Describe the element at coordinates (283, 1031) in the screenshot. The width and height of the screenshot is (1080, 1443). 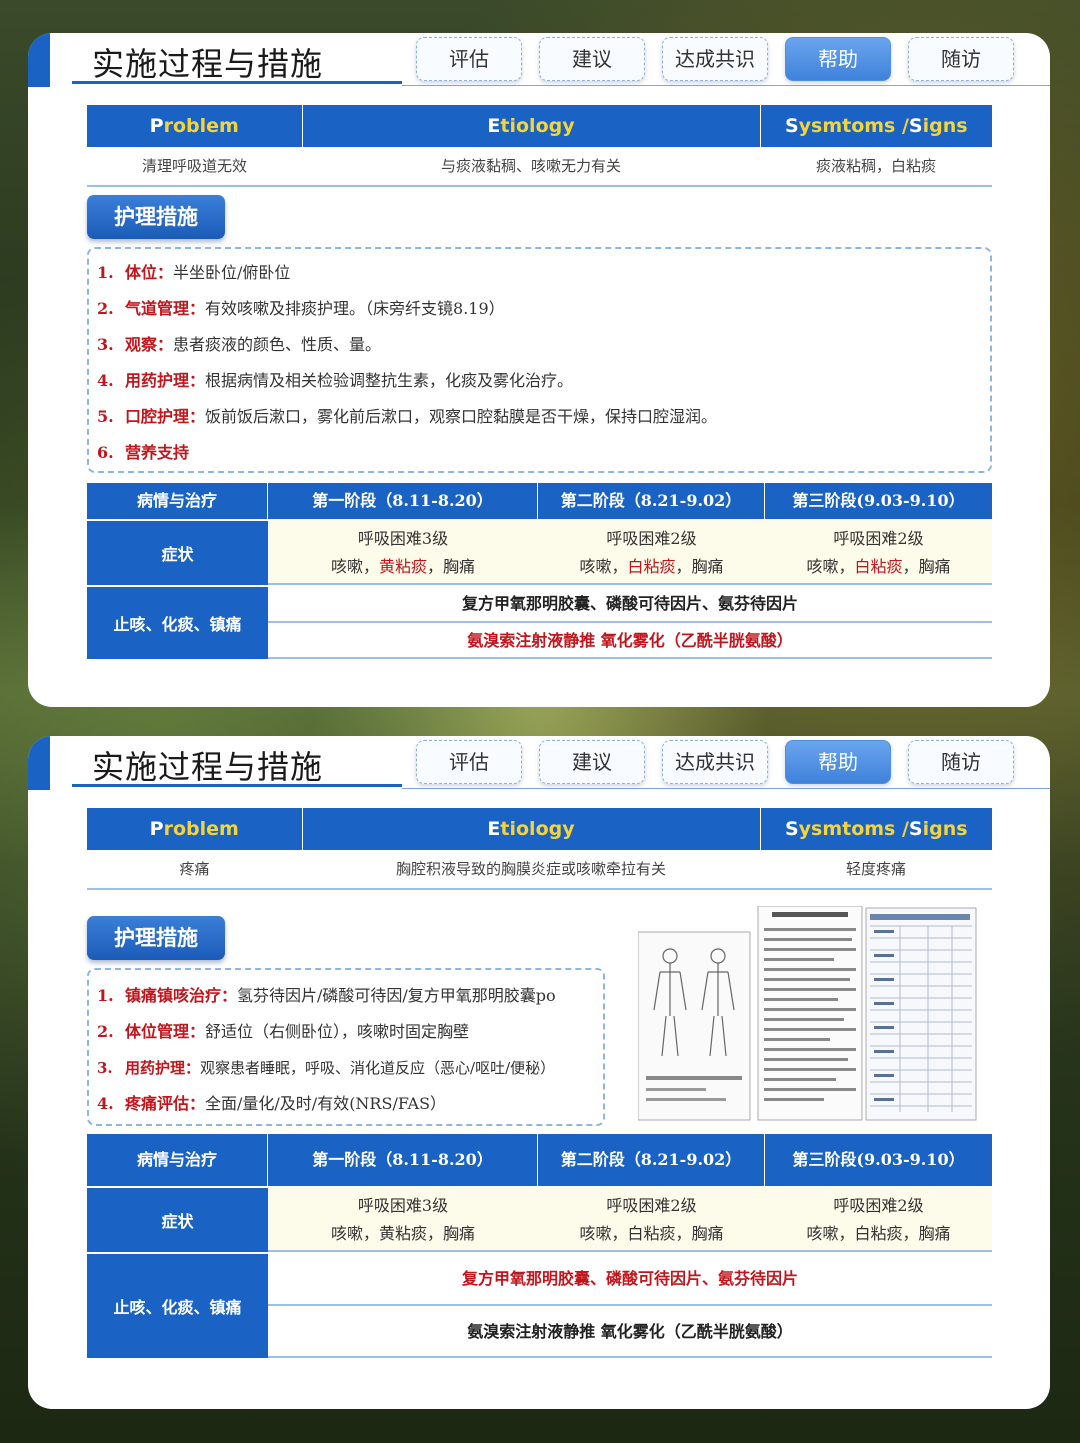
I see `list-item: 2. 体位管理：舒适位（右侧卧位），咳嗽时固定胸壁` at that location.